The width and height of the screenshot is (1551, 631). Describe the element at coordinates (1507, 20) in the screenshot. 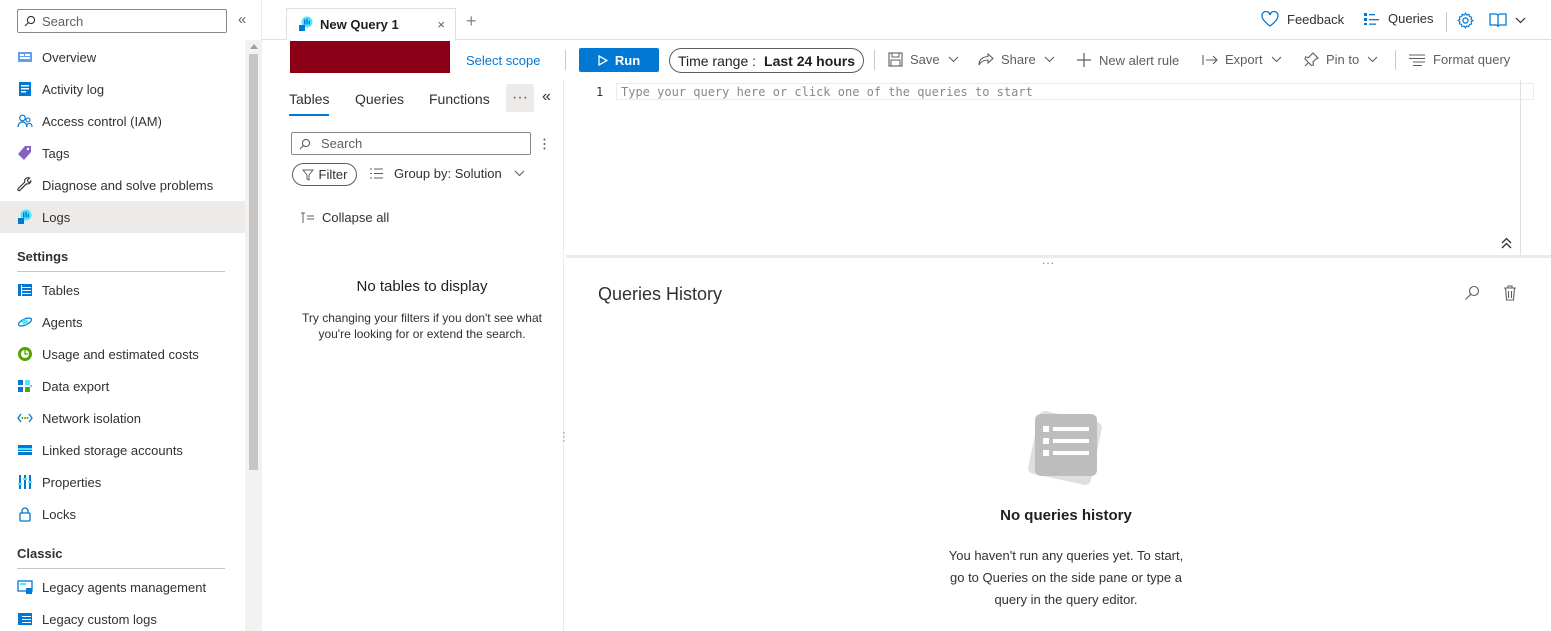

I see `docs-button` at that location.